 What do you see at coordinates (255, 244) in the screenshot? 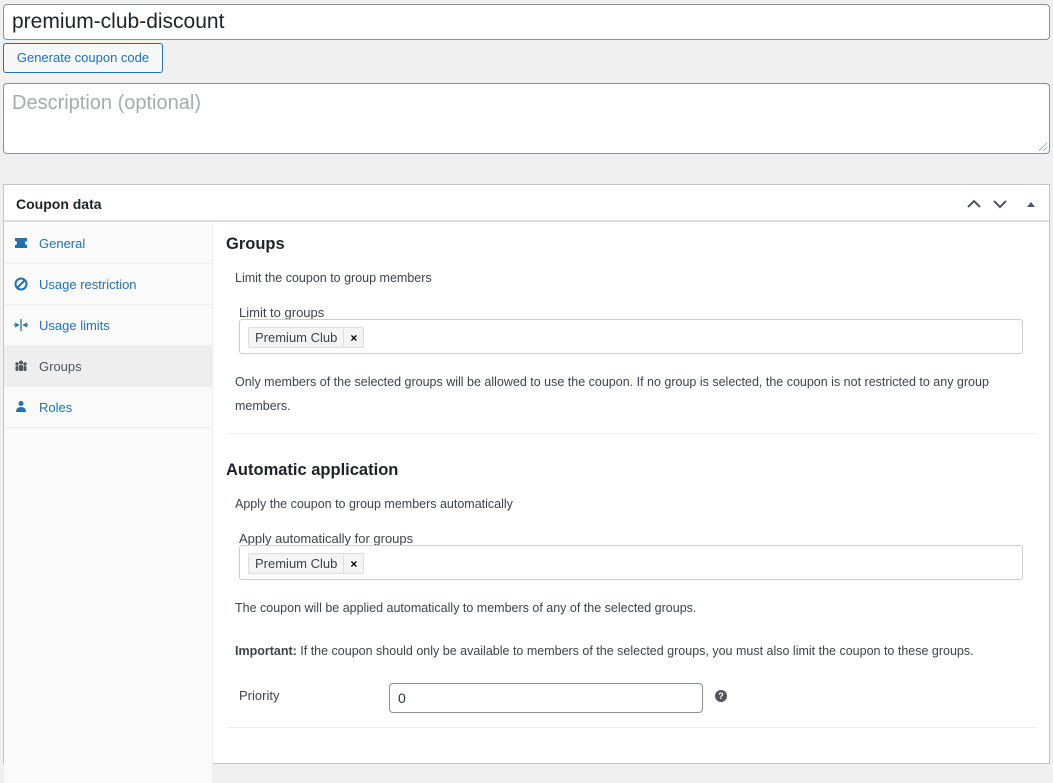
I see `groups-heading: Groups` at bounding box center [255, 244].